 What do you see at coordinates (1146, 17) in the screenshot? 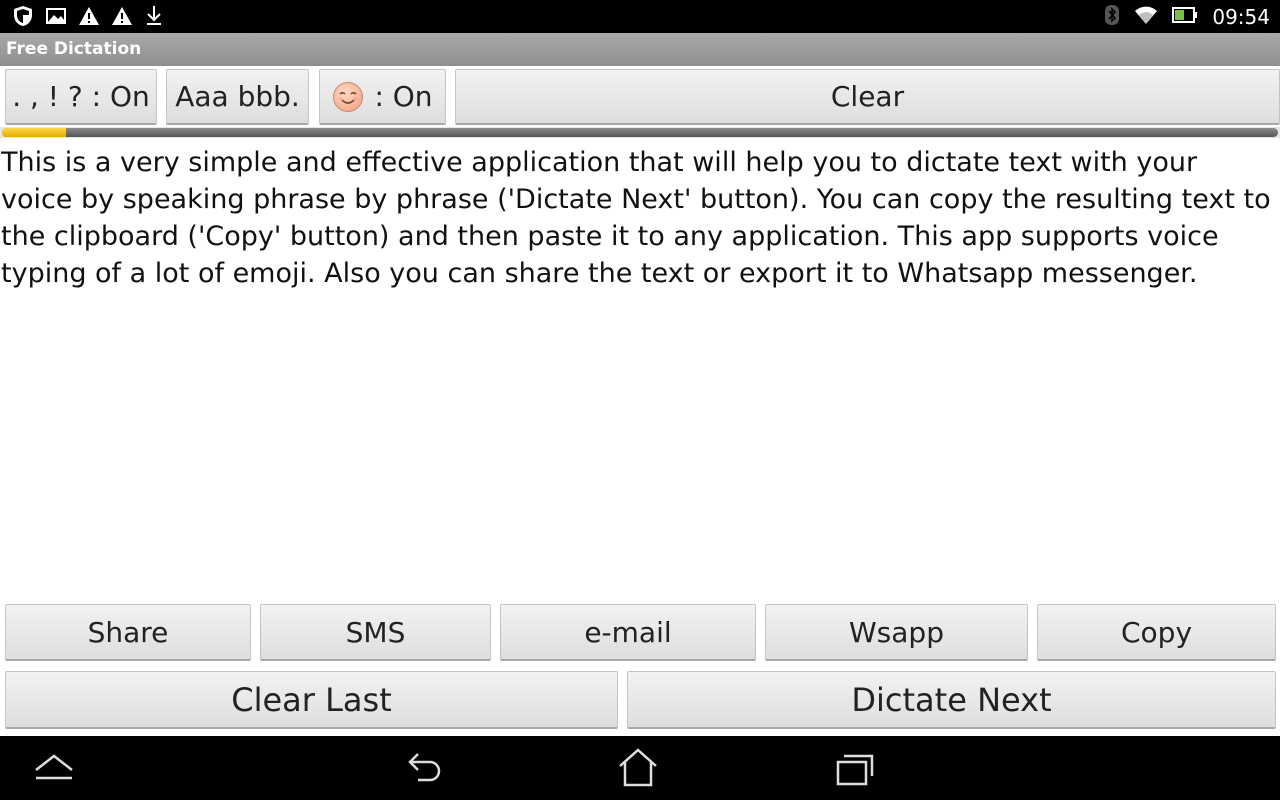
I see `wifi-icon` at bounding box center [1146, 17].